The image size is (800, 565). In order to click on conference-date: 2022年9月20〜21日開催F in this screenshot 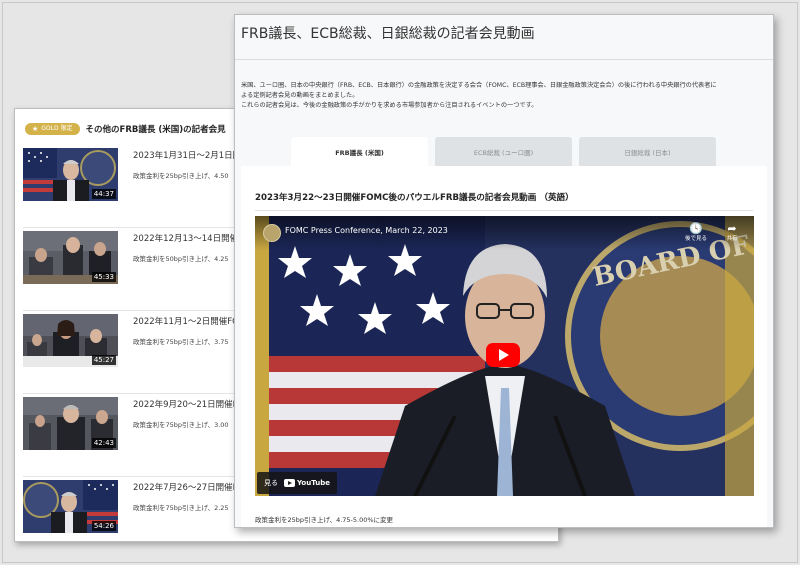, I will do `click(185, 404)`.